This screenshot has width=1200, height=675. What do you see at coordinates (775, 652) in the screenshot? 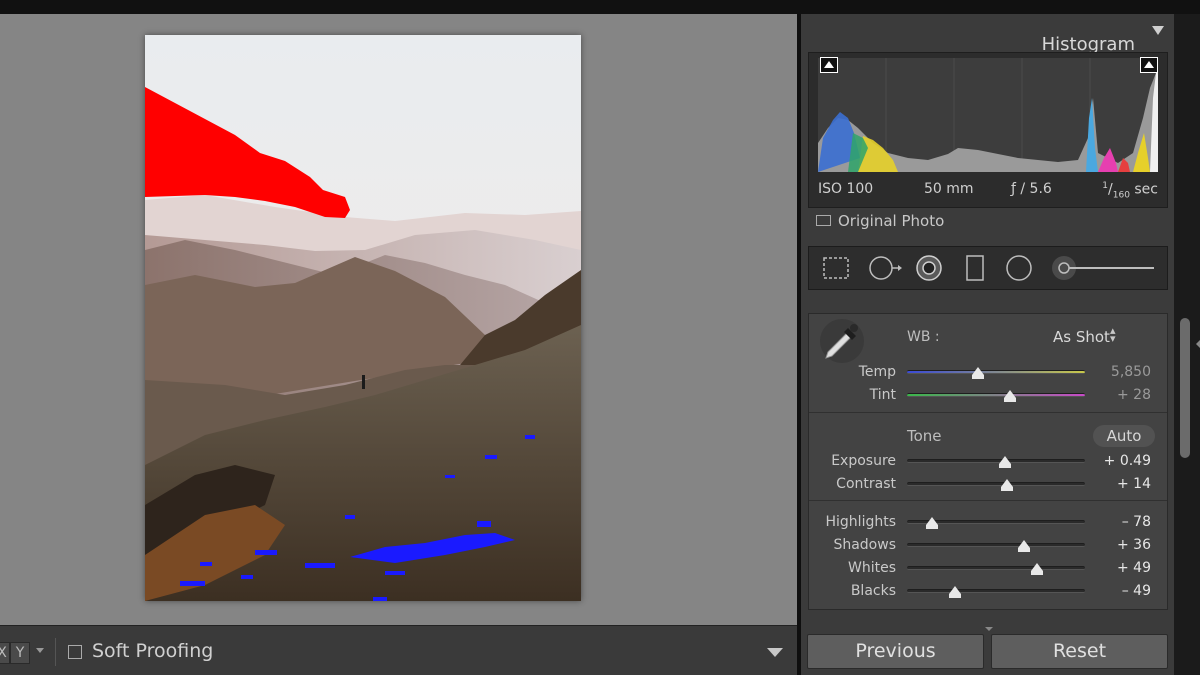
I see `toolbar-menu-chevron-down-icon` at bounding box center [775, 652].